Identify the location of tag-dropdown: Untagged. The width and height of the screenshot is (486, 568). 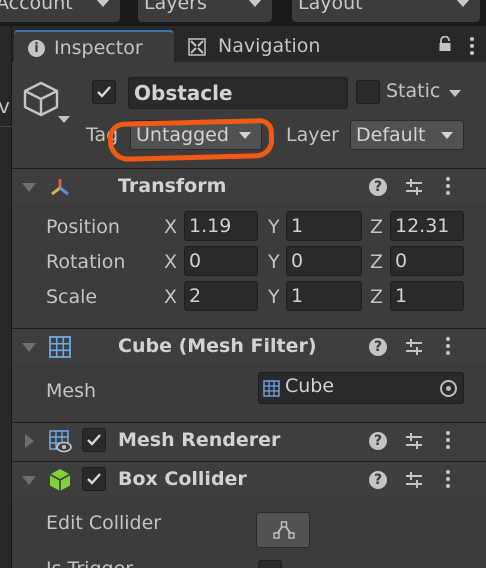
(196, 135).